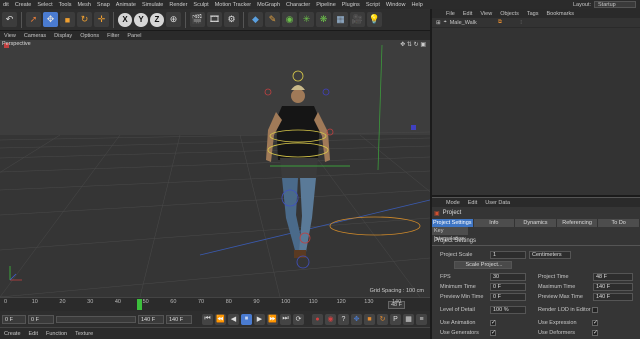 The image size is (640, 339). Describe the element at coordinates (134, 36) in the screenshot. I see `viewport-menu-panel: Panel` at that location.